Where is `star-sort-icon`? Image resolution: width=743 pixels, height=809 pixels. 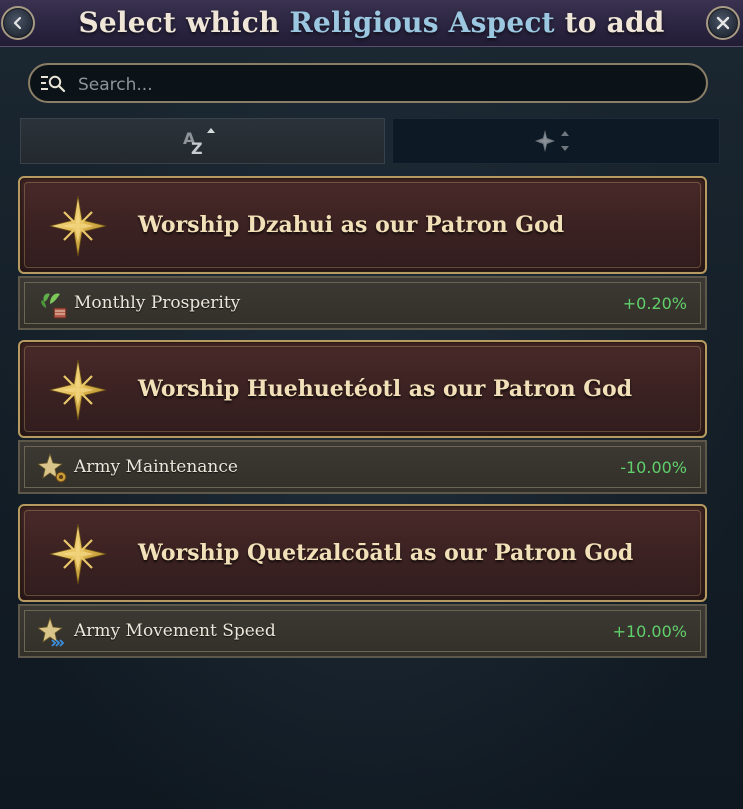
star-sort-icon is located at coordinates (552, 141).